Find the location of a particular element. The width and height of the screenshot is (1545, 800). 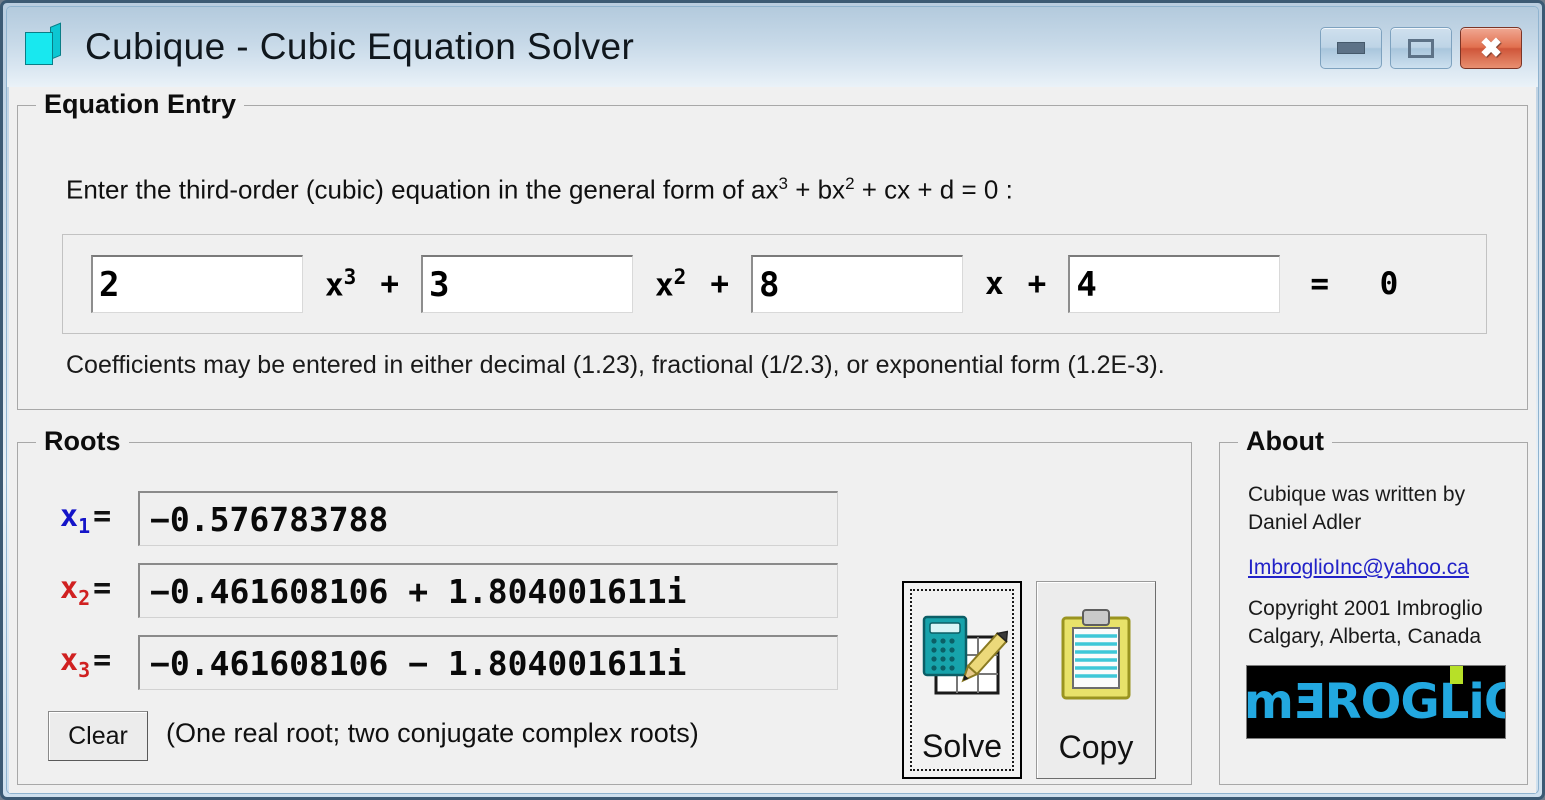

instruction-sup-3: 3 is located at coordinates (783, 183).